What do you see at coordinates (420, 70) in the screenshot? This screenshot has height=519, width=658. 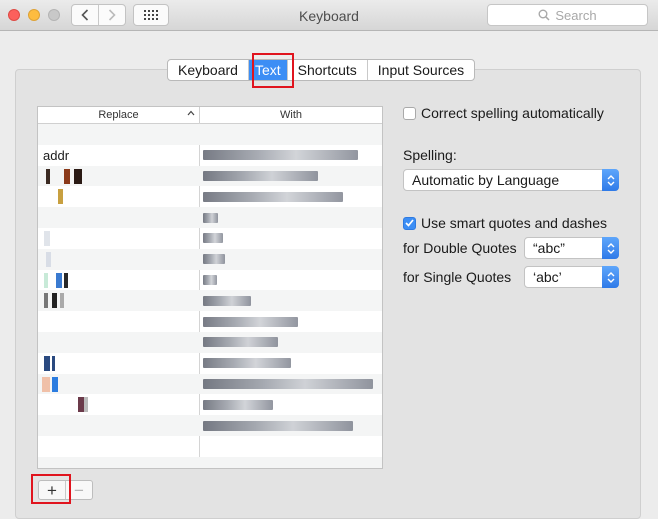 I see `tab-input-sources: Input Sources` at bounding box center [420, 70].